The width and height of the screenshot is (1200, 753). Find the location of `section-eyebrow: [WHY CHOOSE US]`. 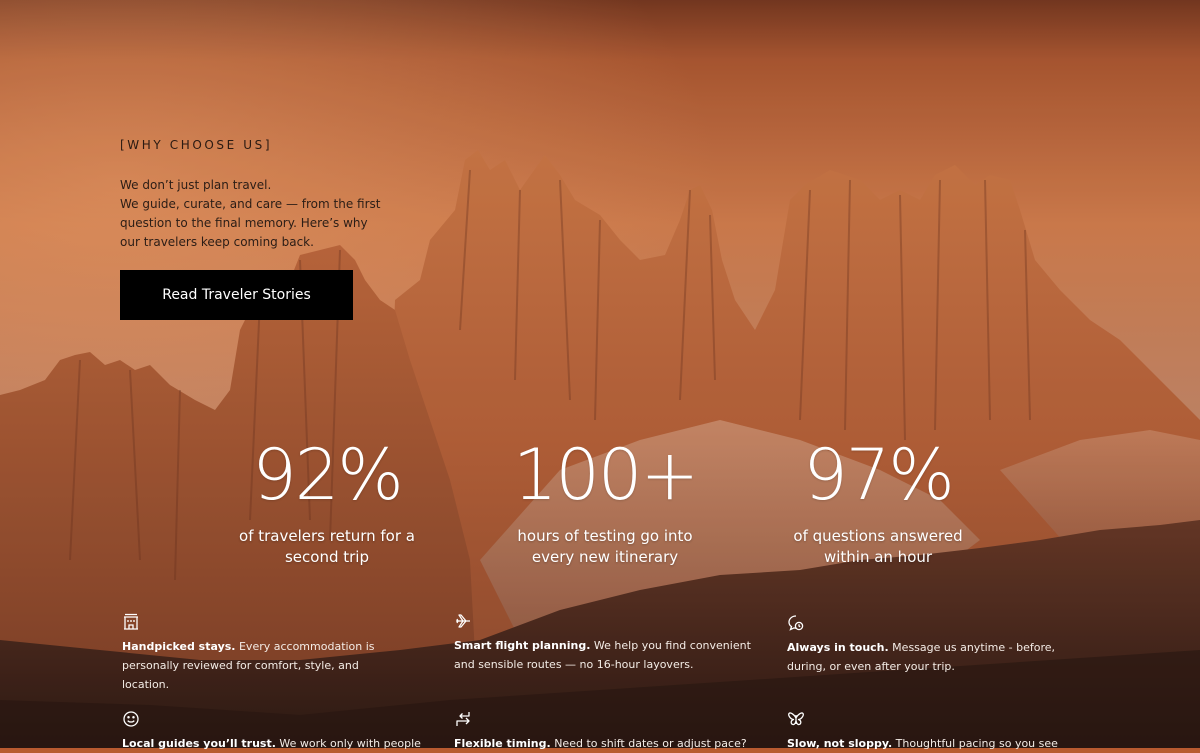

section-eyebrow: [WHY CHOOSE US] is located at coordinates (196, 145).